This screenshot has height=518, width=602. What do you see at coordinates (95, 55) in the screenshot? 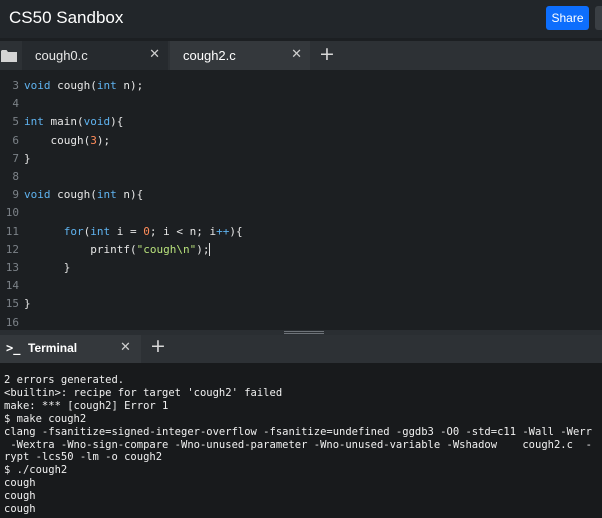
I see `tab-cough0: cough0.c ✕` at bounding box center [95, 55].